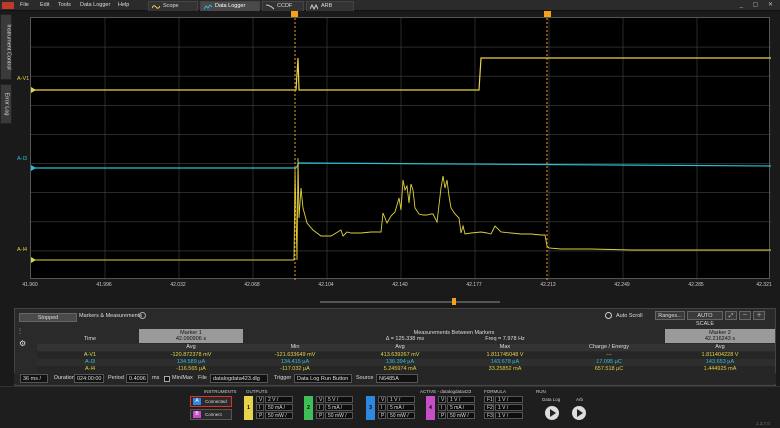 Image resolution: width=780 pixels, height=428 pixels. I want to click on file-label: File, so click(202, 378).